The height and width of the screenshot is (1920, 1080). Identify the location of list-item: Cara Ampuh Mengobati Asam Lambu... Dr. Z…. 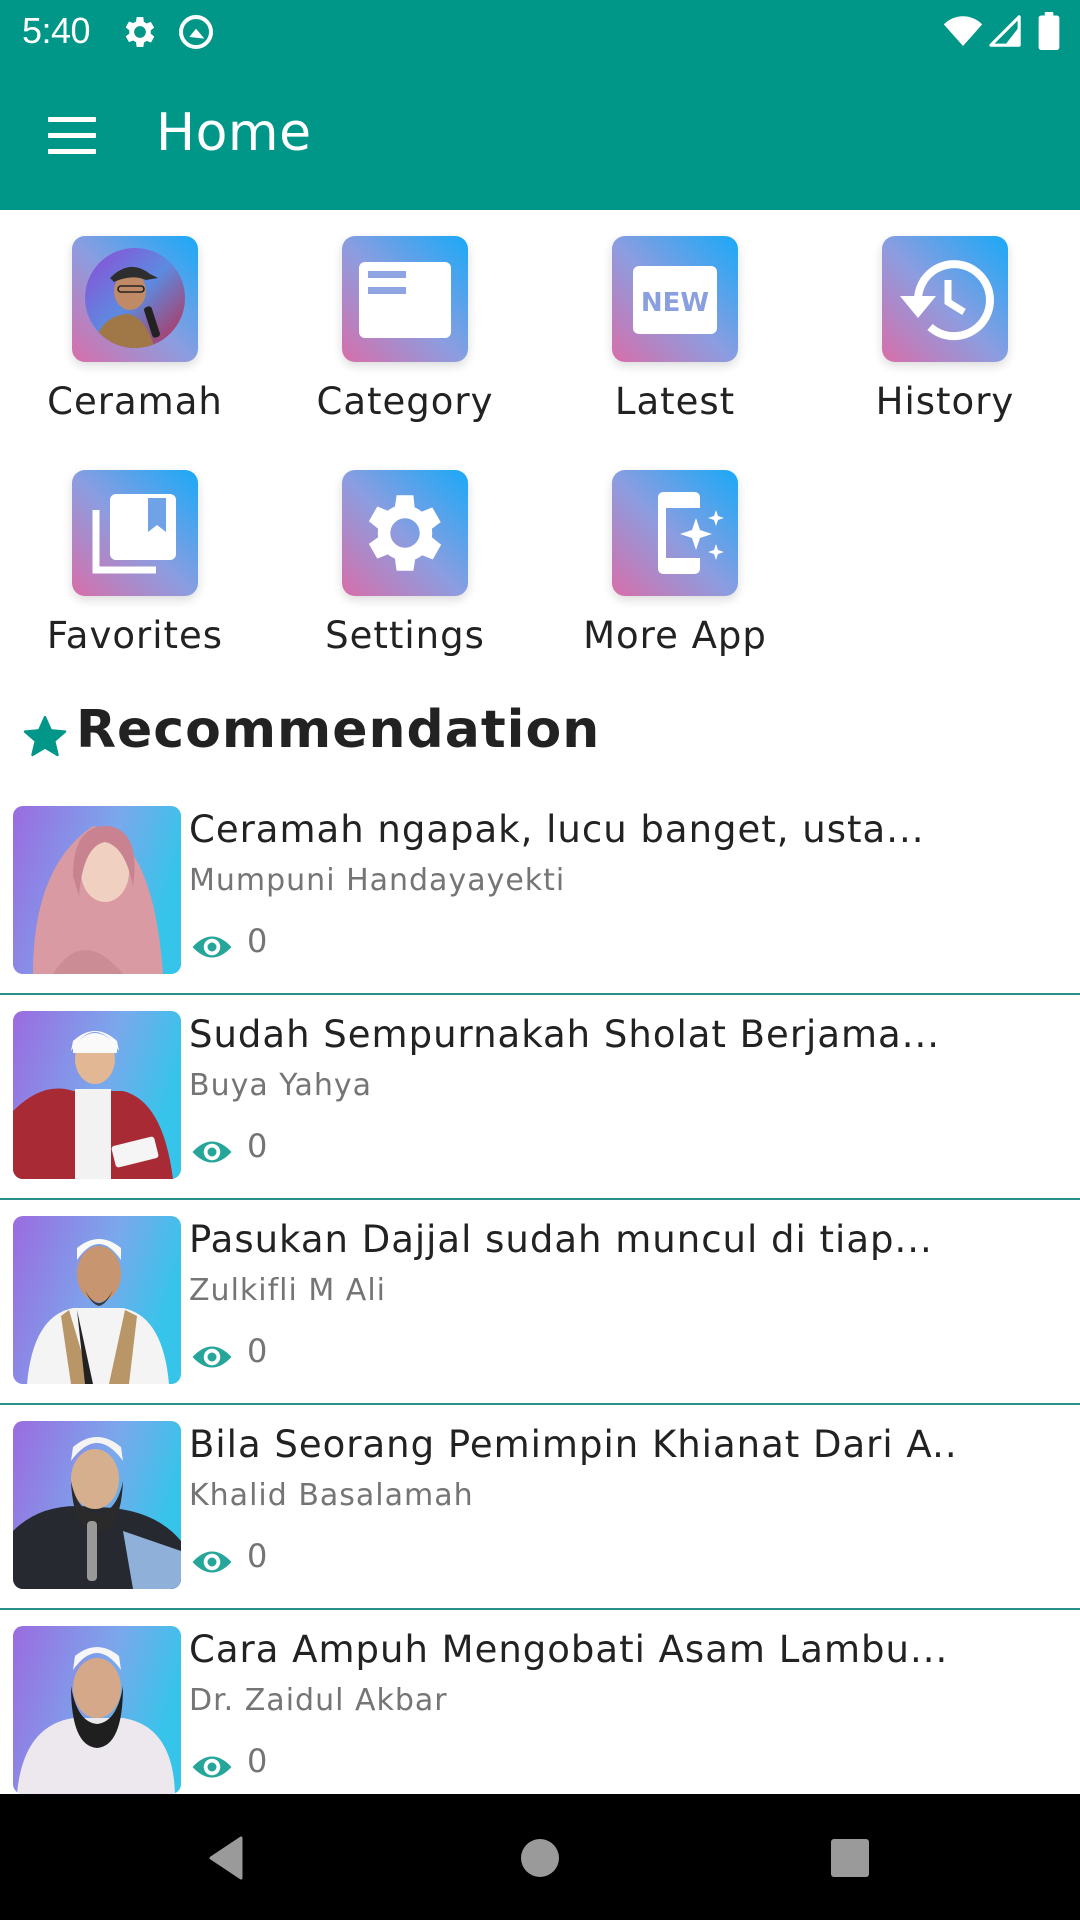
(540, 1702).